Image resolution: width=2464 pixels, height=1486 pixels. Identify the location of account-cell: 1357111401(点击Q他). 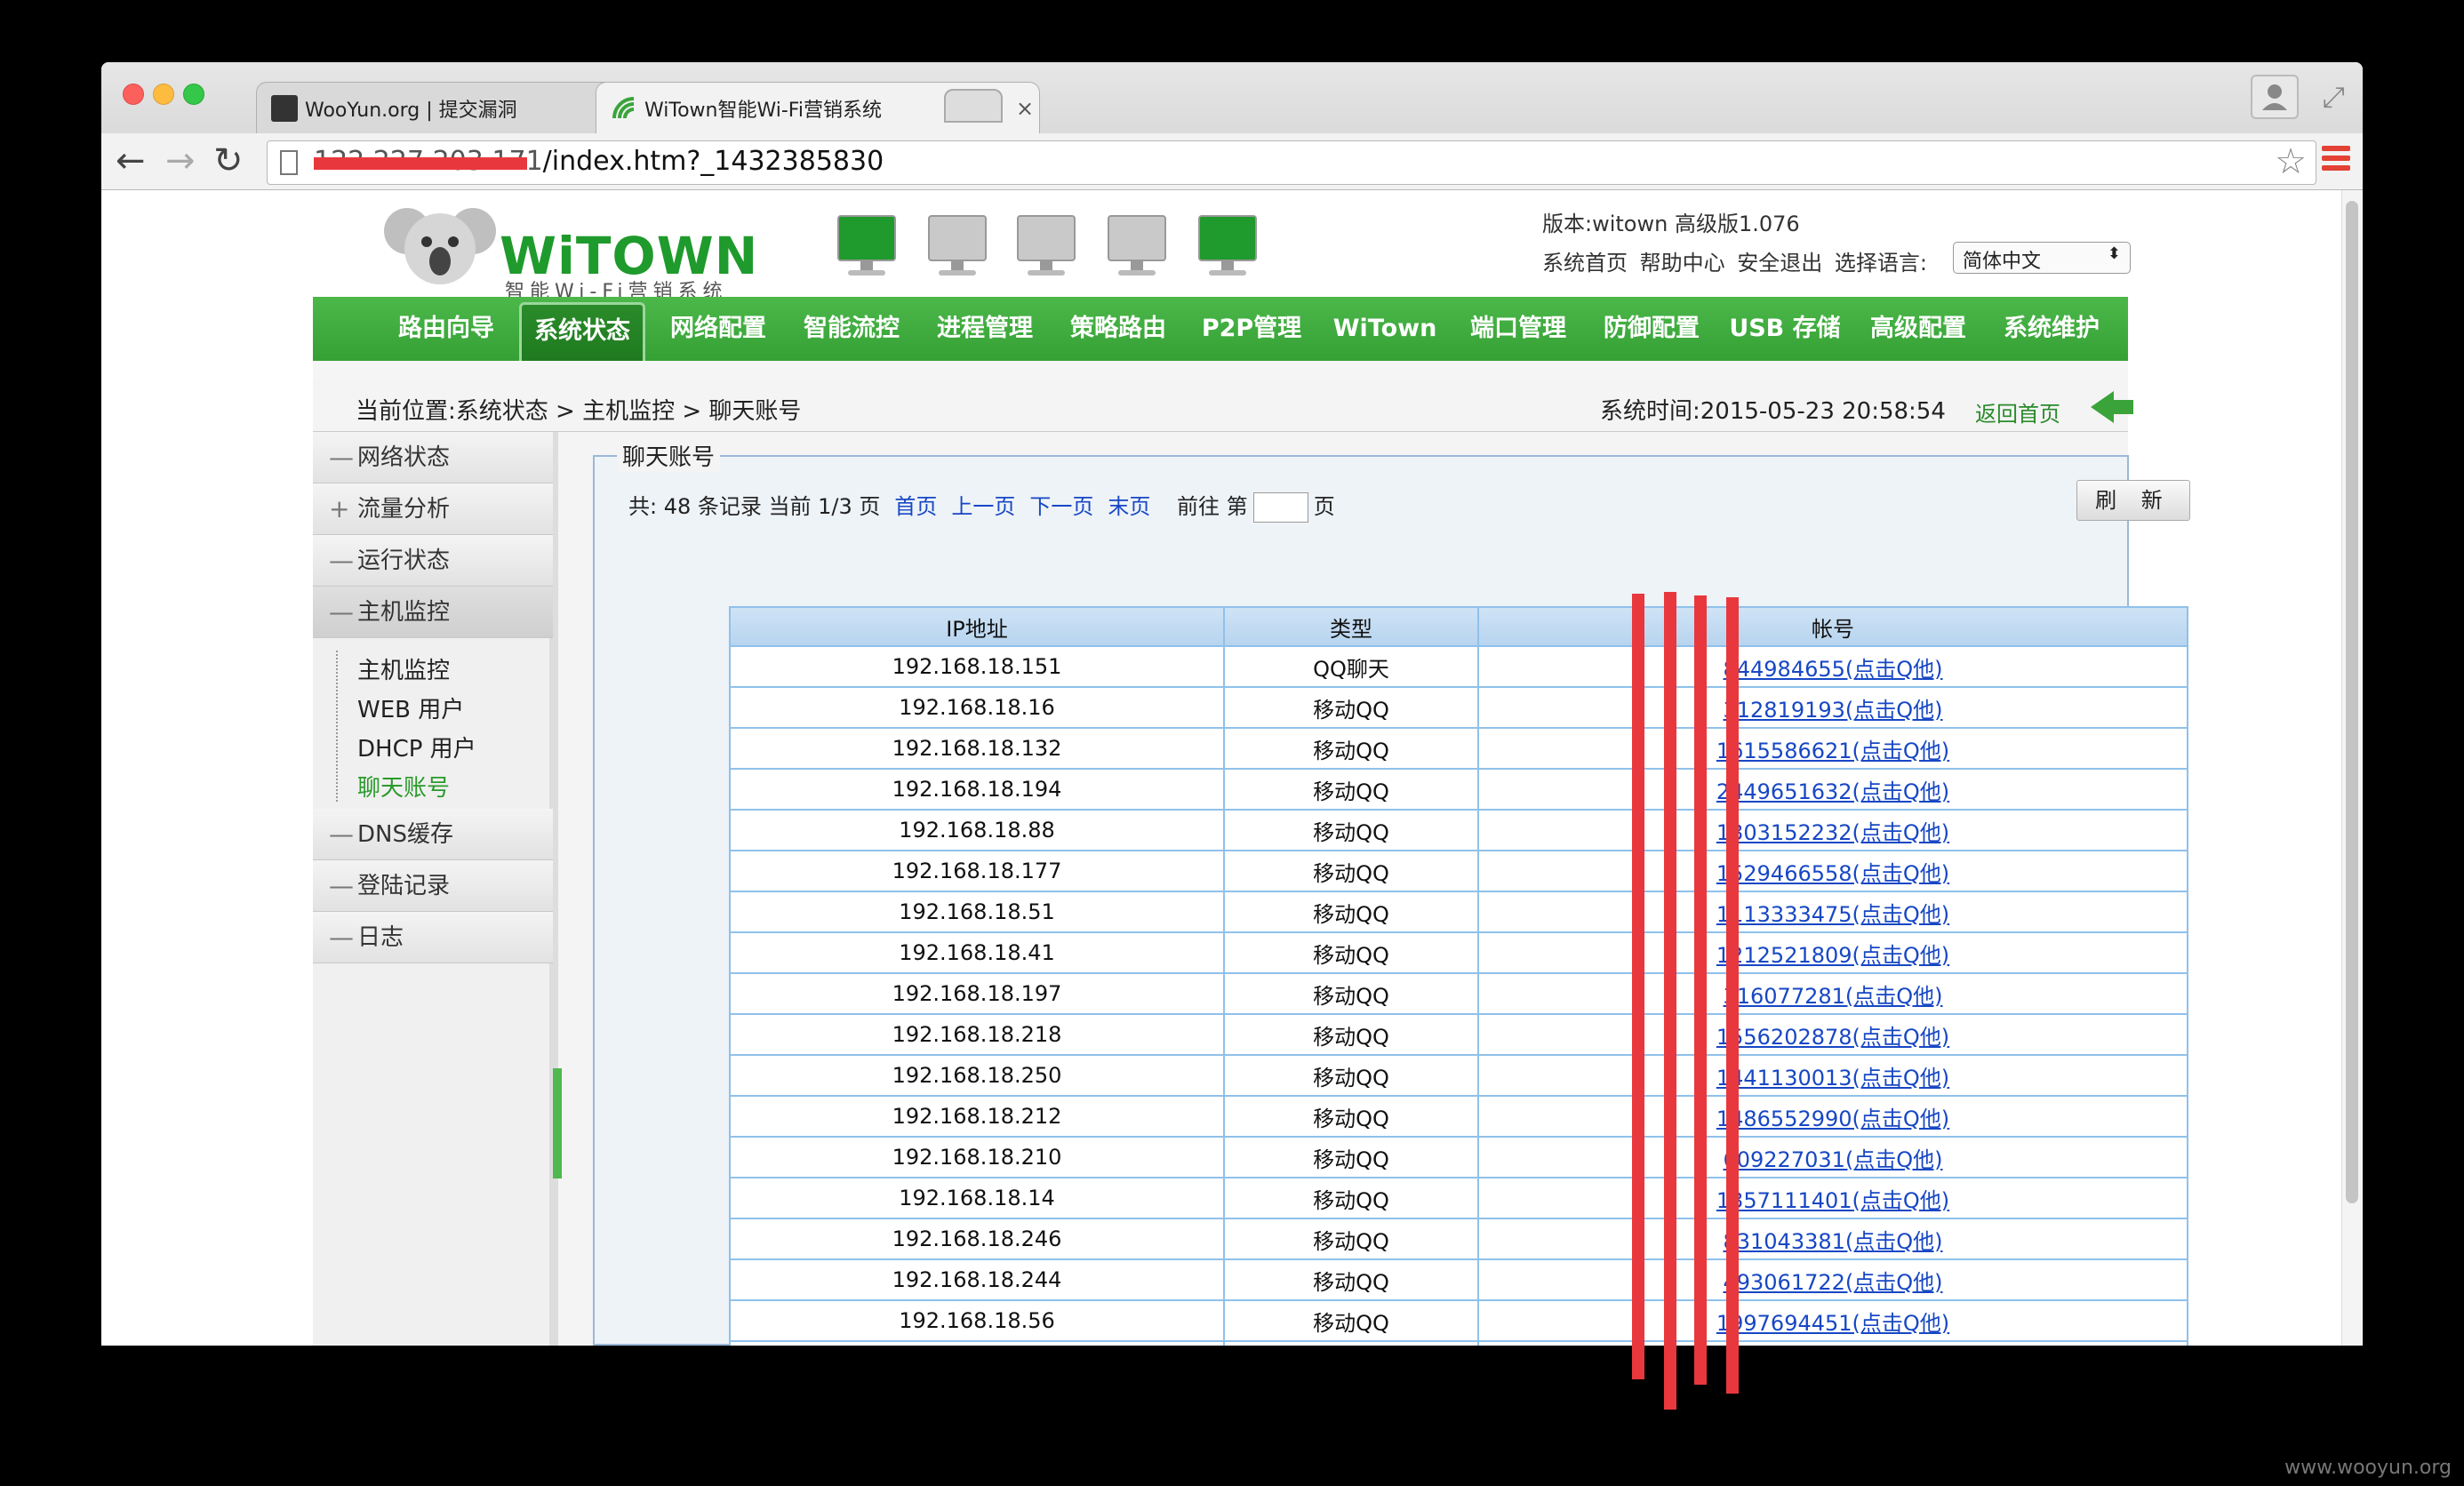
(1832, 1198).